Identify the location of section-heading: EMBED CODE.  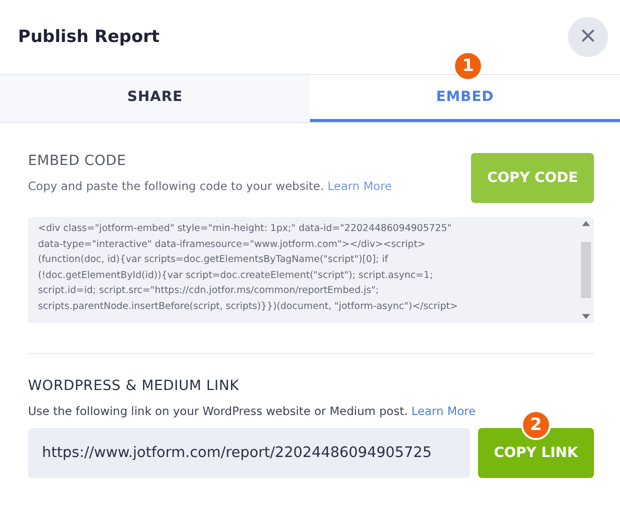
(78, 161).